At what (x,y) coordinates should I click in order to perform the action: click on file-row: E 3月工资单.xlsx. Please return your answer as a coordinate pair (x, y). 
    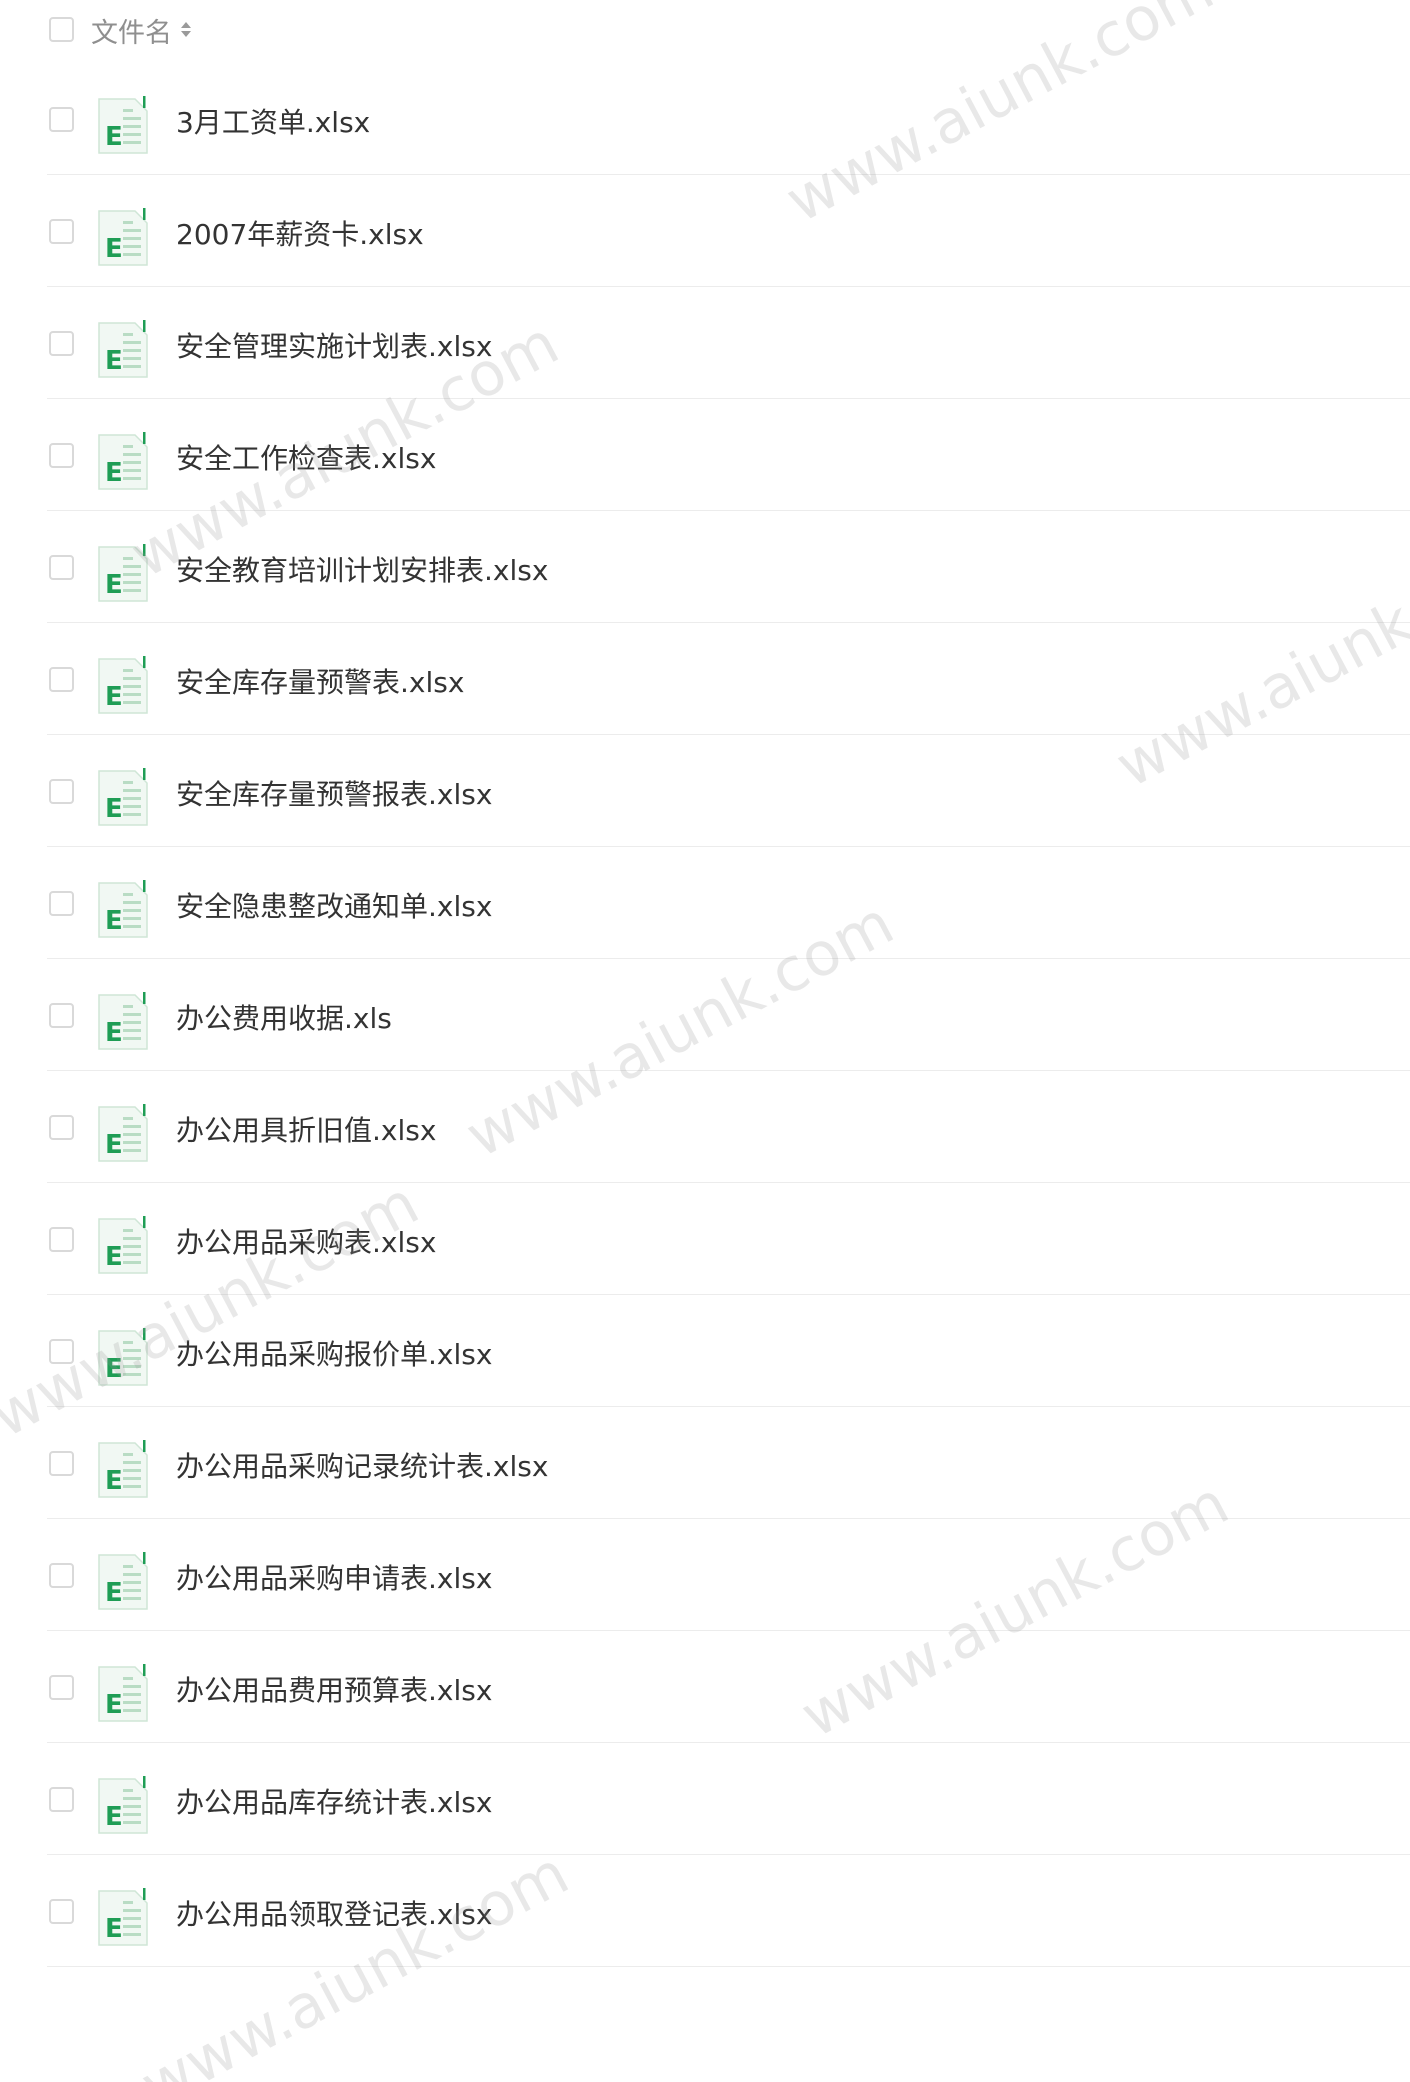
    Looking at the image, I should click on (705, 119).